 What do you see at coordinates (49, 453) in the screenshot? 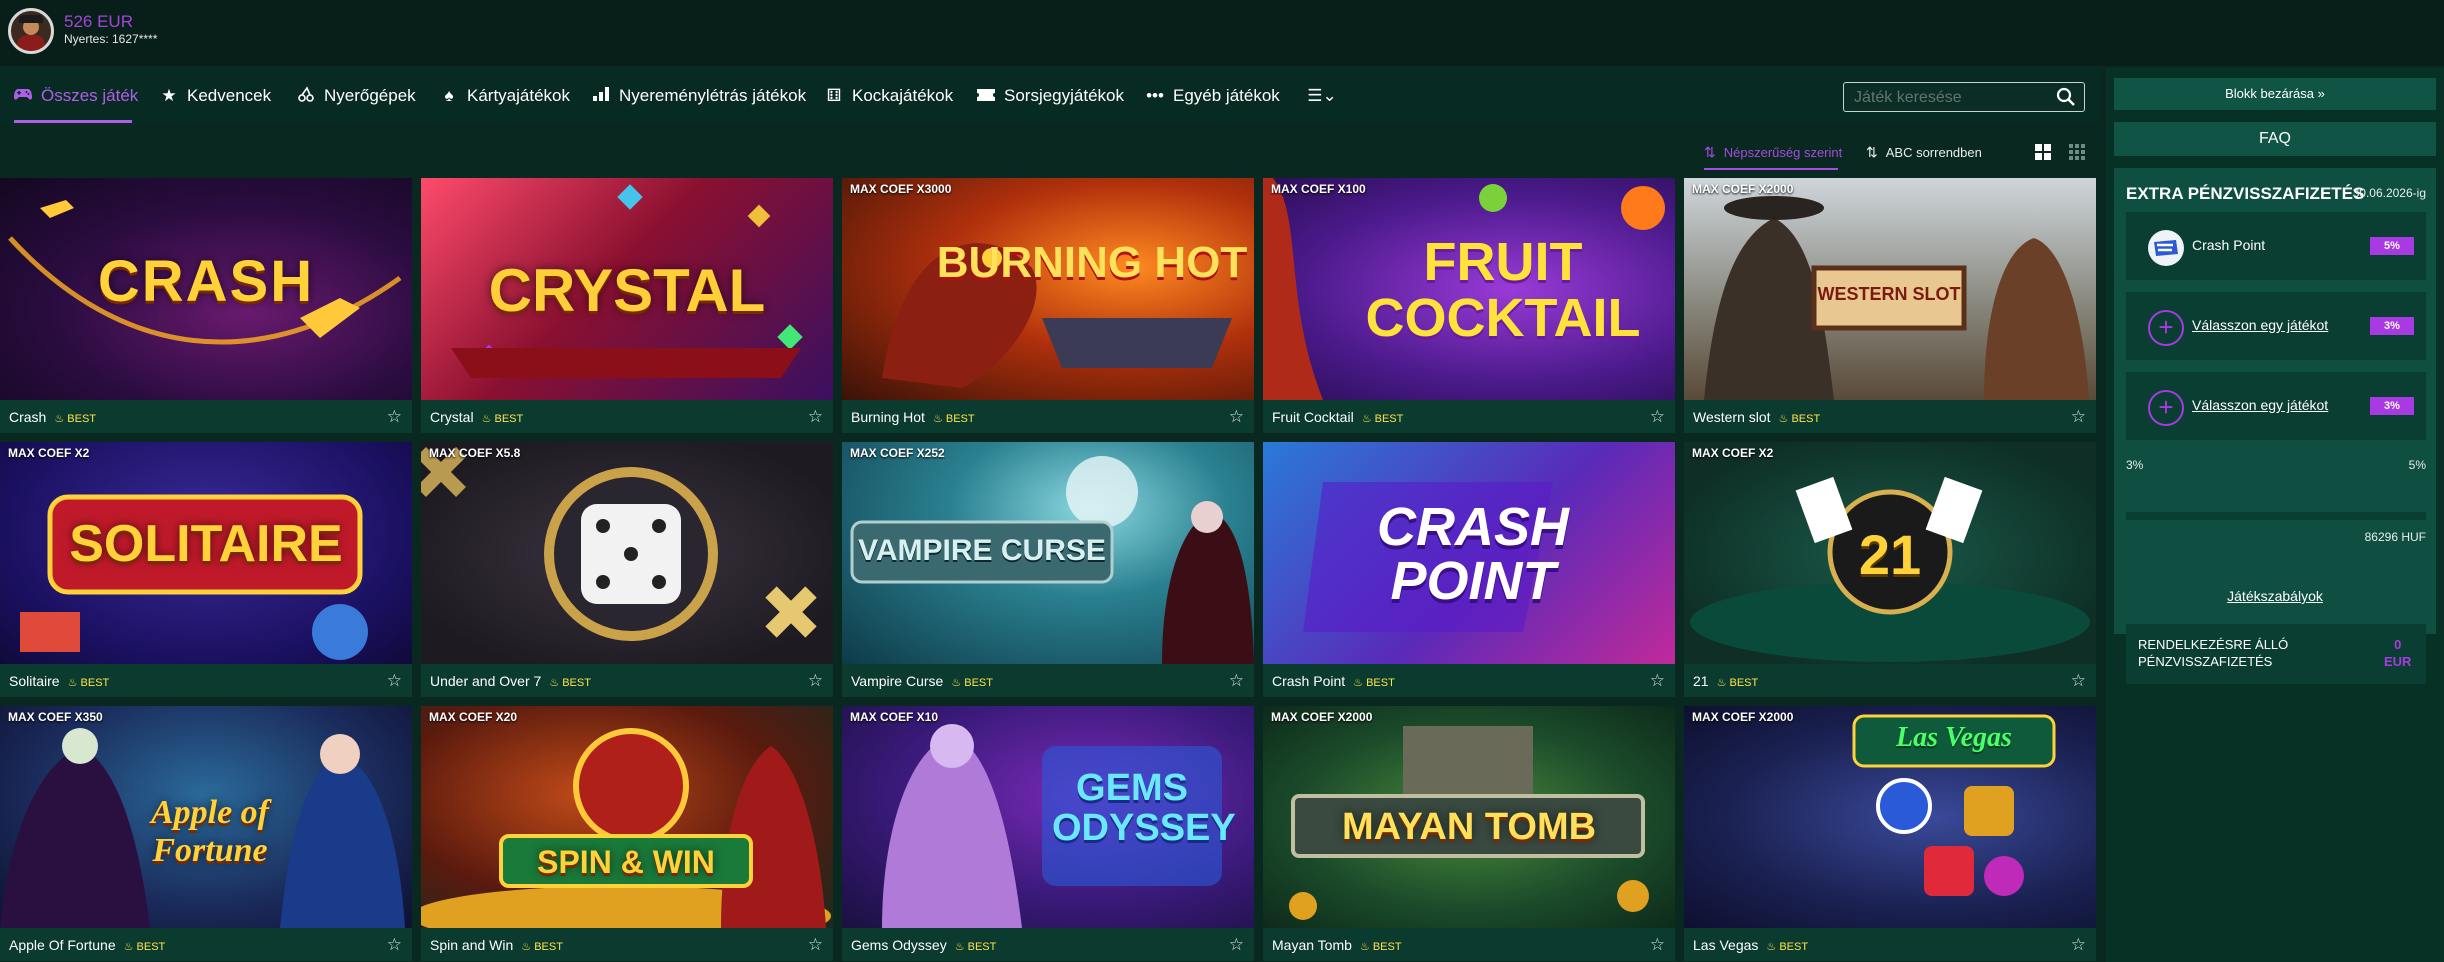
I see `max-coef-label: MAX COEF X2` at bounding box center [49, 453].